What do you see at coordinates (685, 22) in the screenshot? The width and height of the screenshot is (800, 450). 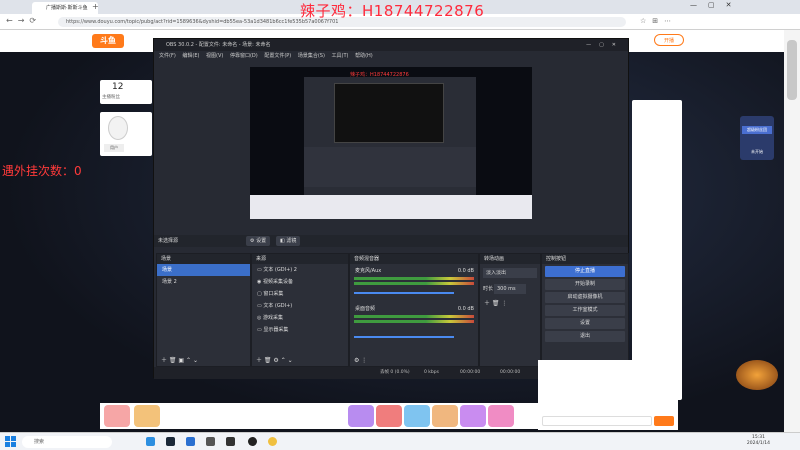 I see `browser-toolbar-icons: ☆⊞⋯` at bounding box center [685, 22].